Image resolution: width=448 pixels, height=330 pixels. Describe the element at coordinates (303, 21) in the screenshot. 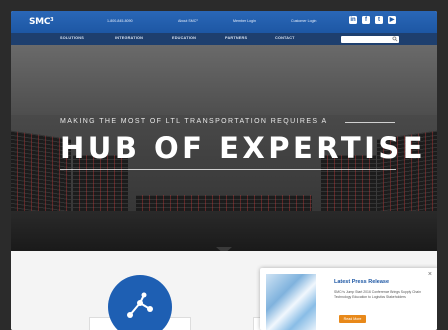

I see `customer-login-link: Customer Login` at that location.